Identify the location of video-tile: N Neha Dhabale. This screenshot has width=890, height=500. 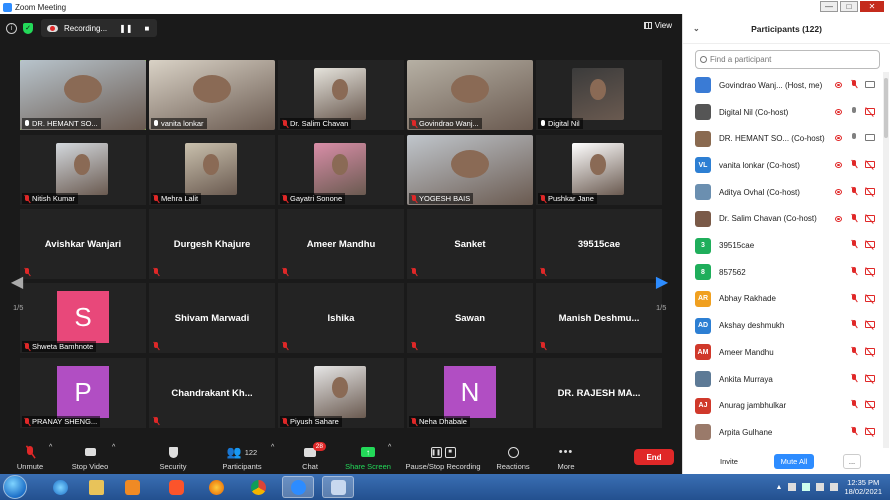
(470, 393).